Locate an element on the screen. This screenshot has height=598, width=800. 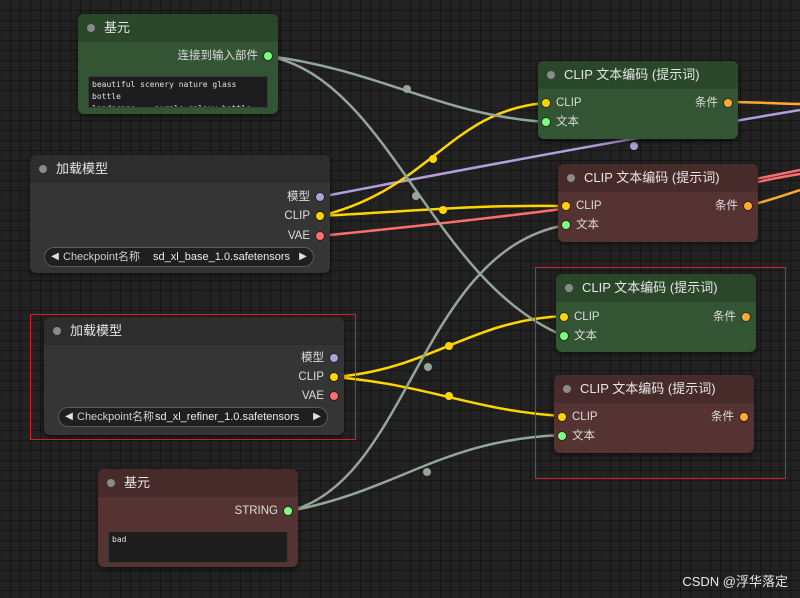
output-label: 连接到输入部件 is located at coordinates (218, 56).